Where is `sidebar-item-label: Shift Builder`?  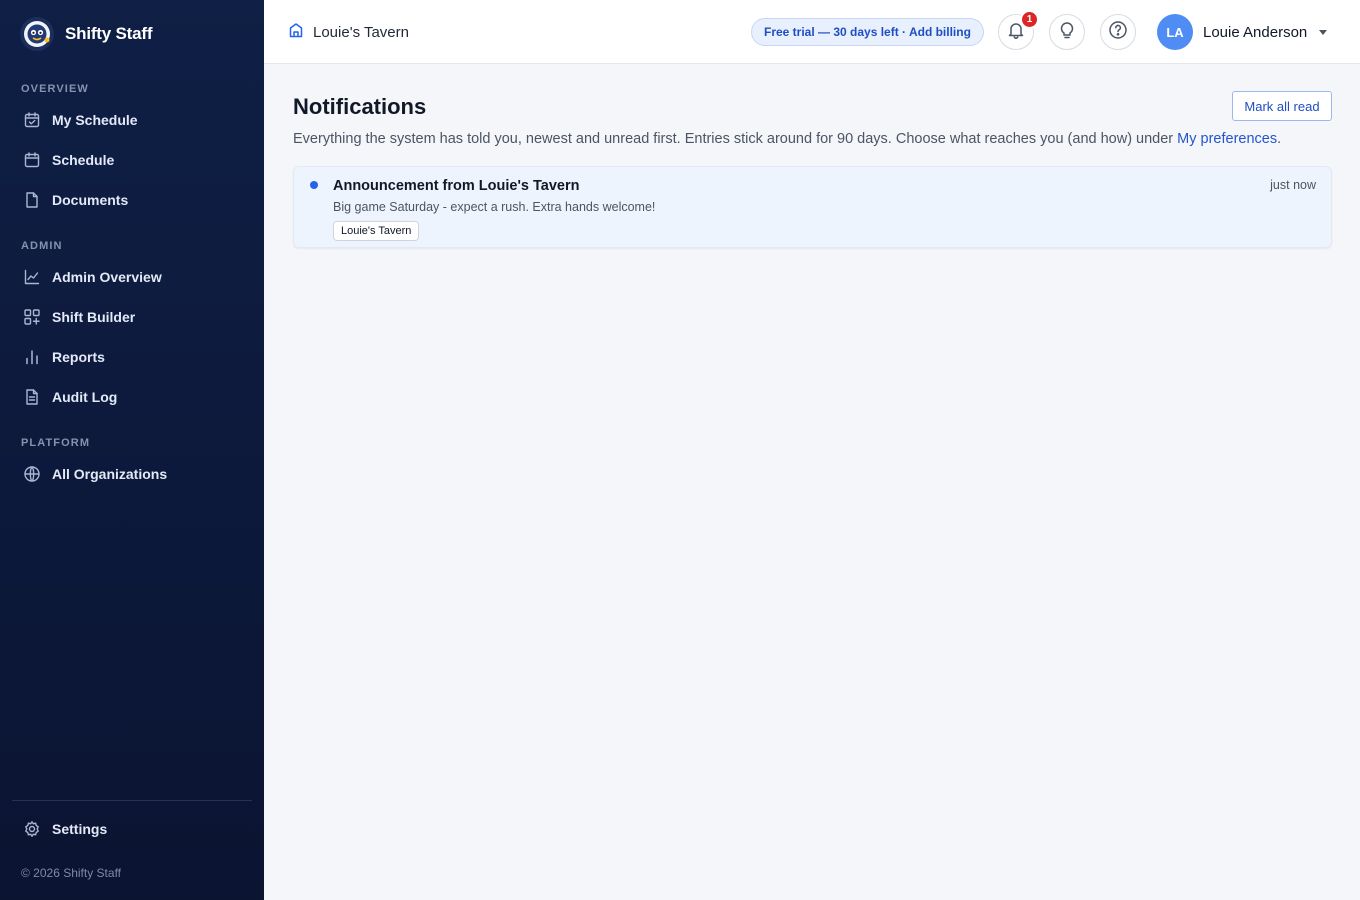
sidebar-item-label: Shift Builder is located at coordinates (94, 317).